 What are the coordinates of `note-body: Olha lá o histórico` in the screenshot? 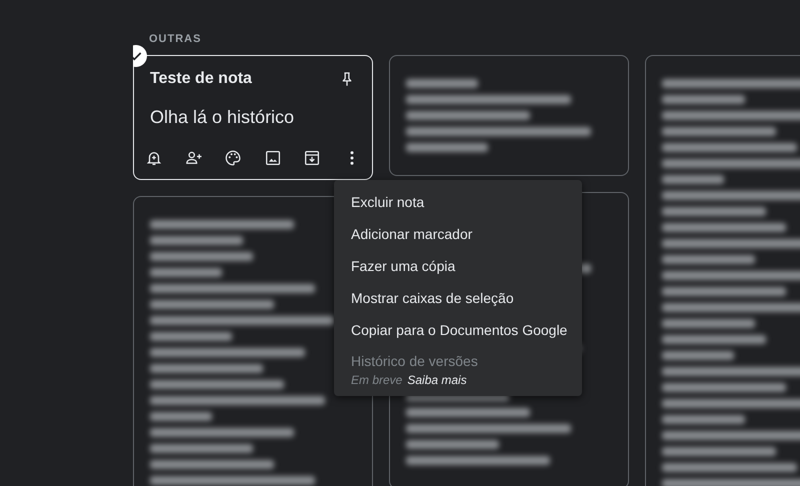 It's located at (222, 117).